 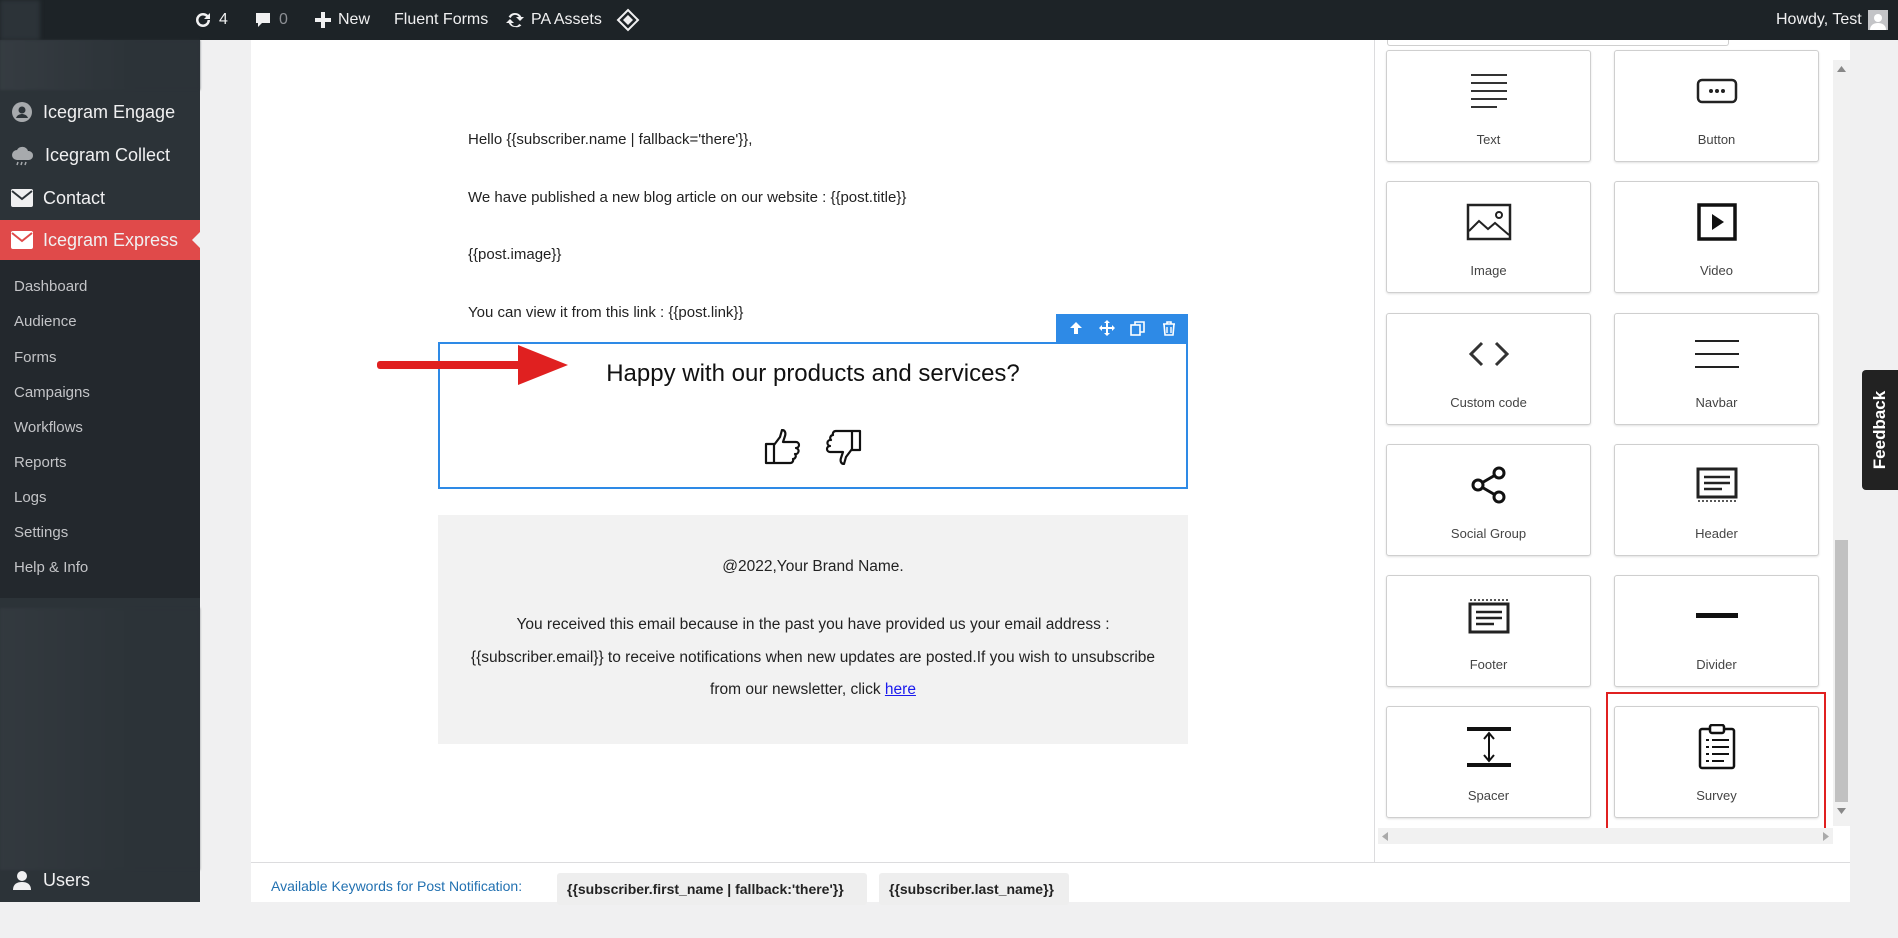 I want to click on footer-icon, so click(x=1488, y=616).